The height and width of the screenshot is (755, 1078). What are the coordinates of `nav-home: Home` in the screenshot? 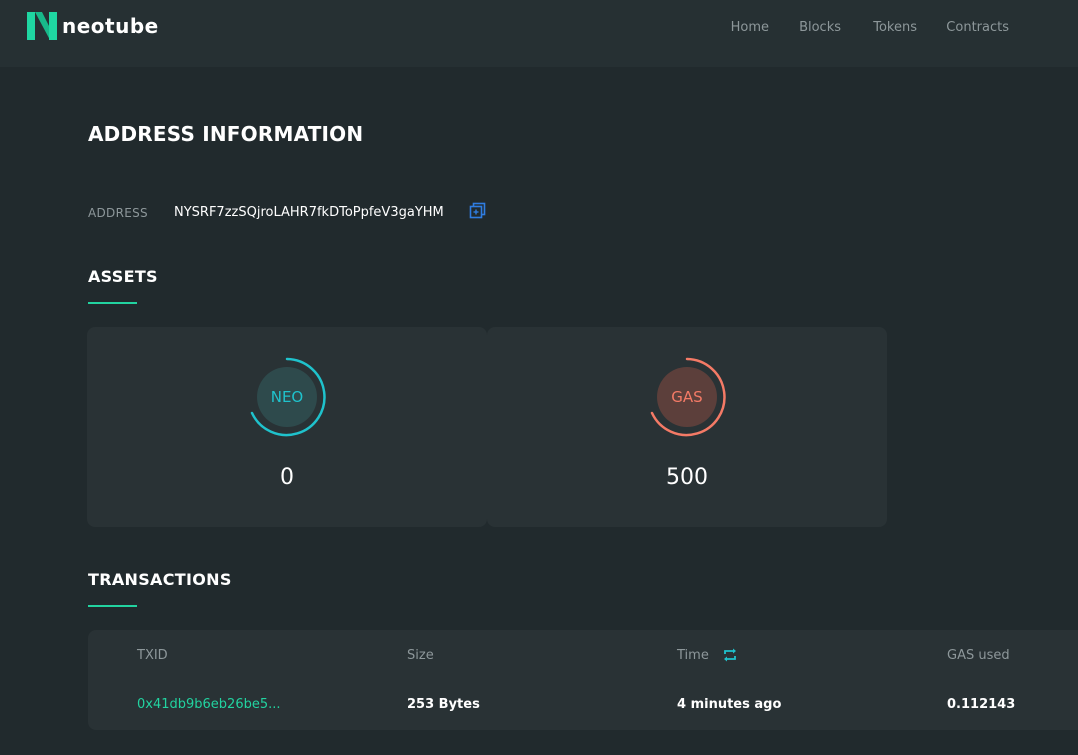 It's located at (750, 27).